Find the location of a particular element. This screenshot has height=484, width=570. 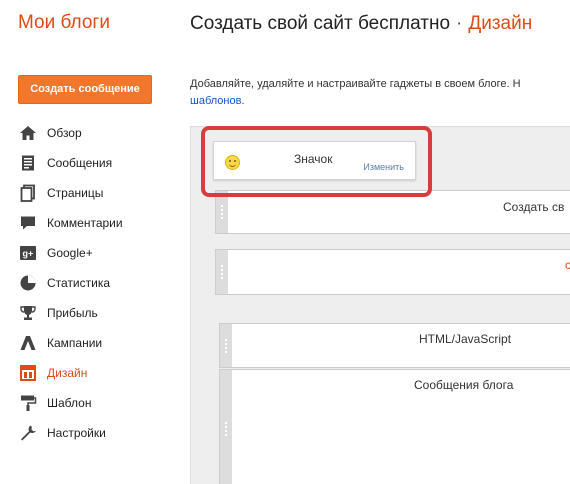

sidebar-item-pages: Страницы is located at coordinates (70, 193).